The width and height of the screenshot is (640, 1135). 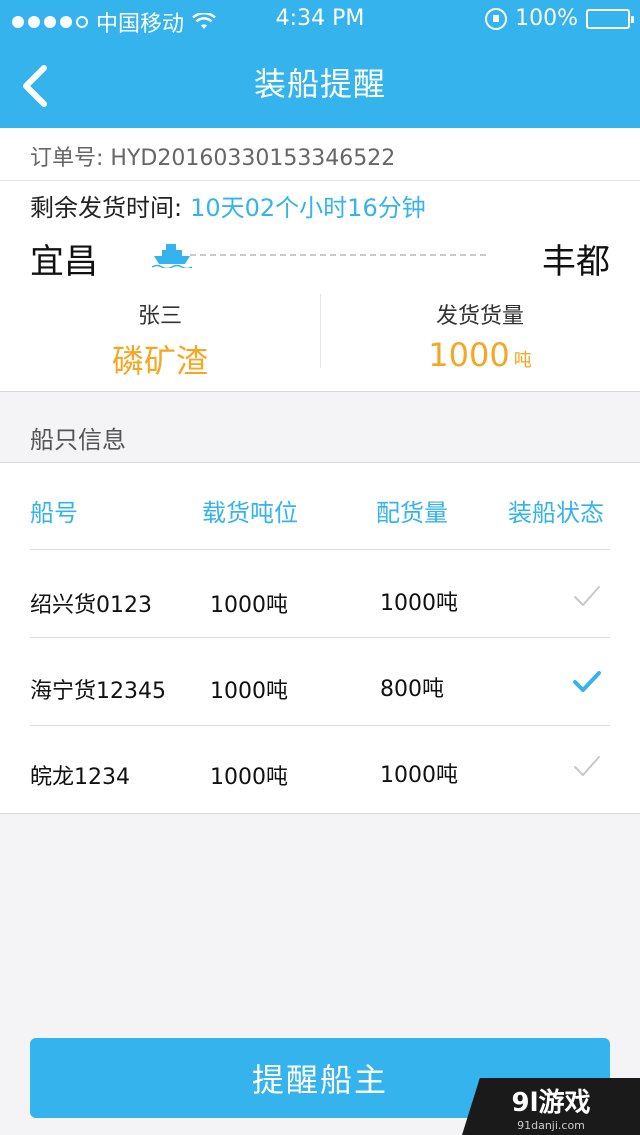 I want to click on route-destination: 丰都, so click(x=576, y=262).